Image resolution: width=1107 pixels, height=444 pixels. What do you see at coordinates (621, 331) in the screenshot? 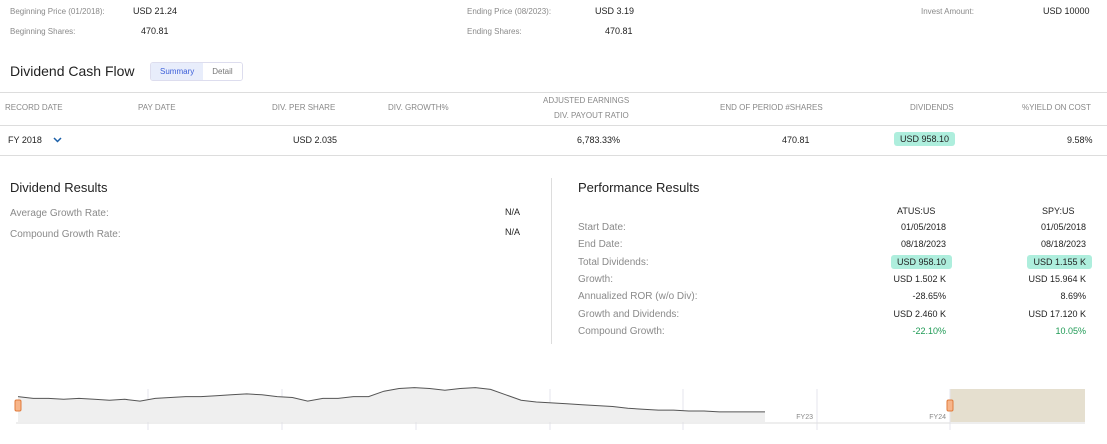
I see `performance-label: Compound Growth:` at bounding box center [621, 331].